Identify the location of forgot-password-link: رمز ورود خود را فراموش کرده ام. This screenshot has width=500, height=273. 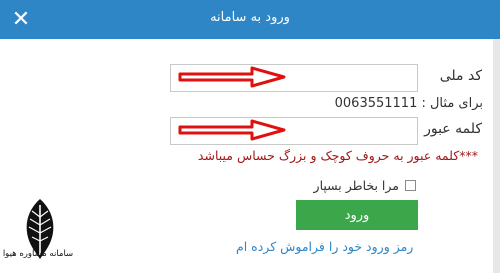
(324, 246).